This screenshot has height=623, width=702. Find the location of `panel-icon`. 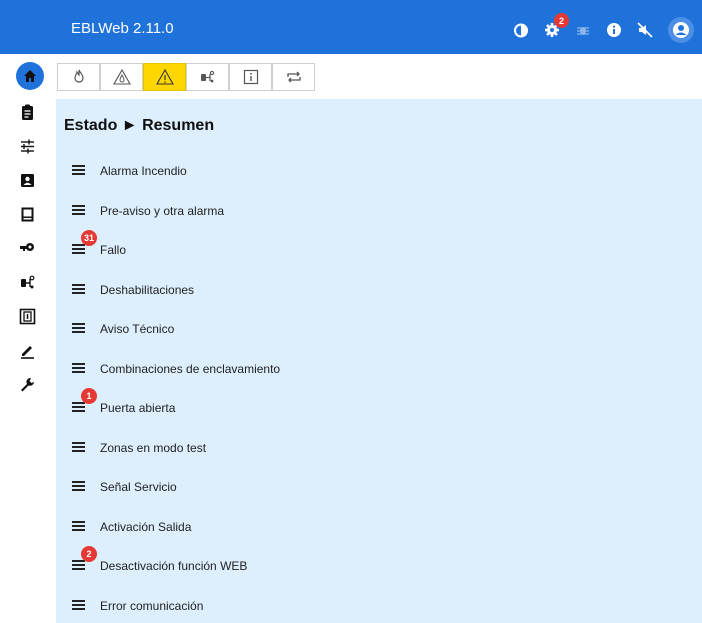

panel-icon is located at coordinates (27, 214).